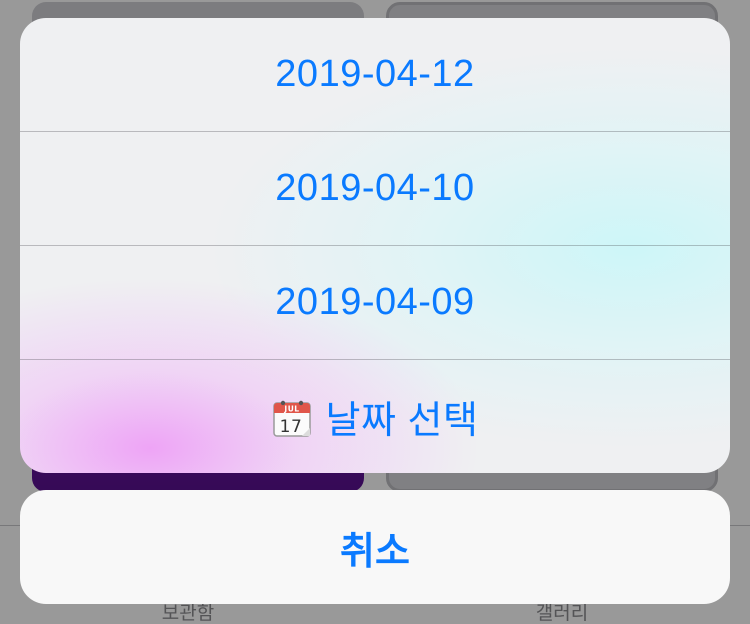 This screenshot has width=750, height=624. I want to click on date-option-label: 2019-04-09, so click(375, 302).